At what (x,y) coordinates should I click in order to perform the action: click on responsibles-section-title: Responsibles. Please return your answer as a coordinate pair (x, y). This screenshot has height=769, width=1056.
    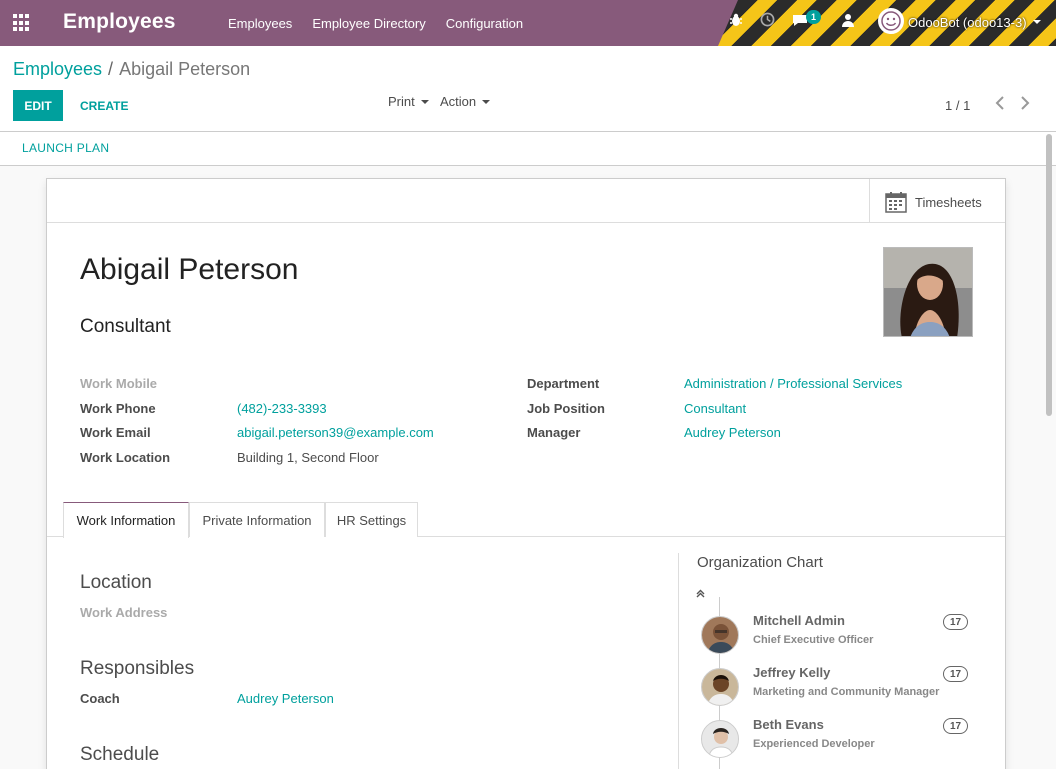
    Looking at the image, I should click on (137, 668).